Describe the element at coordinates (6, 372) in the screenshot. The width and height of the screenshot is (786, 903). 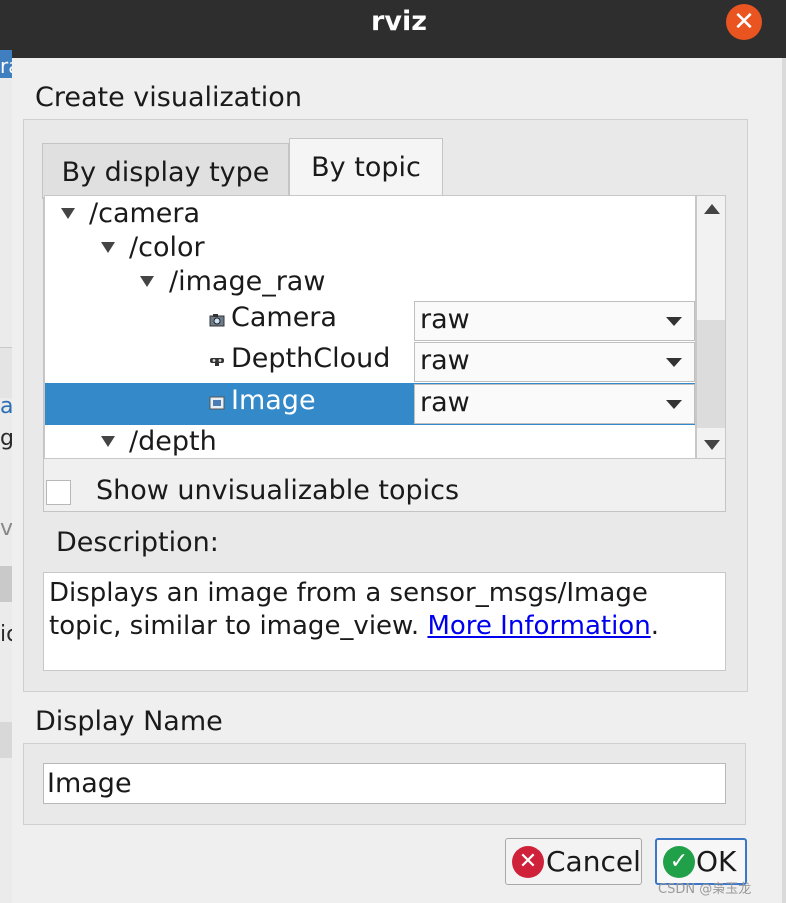
I see `background-panel` at that location.